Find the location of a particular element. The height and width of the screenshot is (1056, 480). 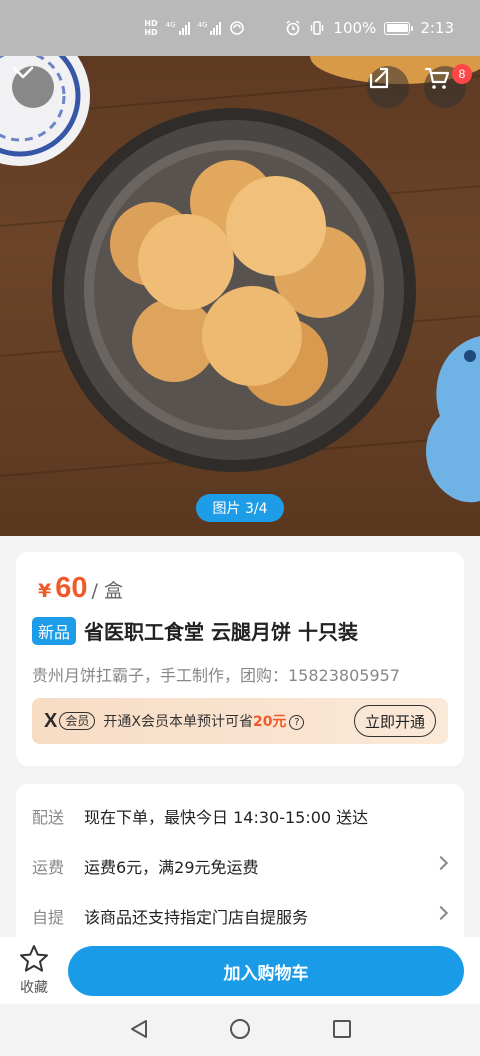

info-value-shipping-fee: 运费6元，满29元免运费 is located at coordinates (171, 867).